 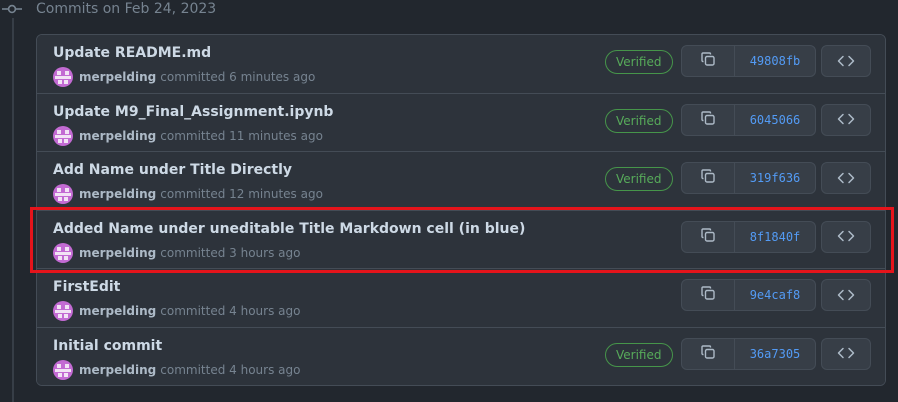 I want to click on commit-sha-link: 319f636, so click(x=775, y=178).